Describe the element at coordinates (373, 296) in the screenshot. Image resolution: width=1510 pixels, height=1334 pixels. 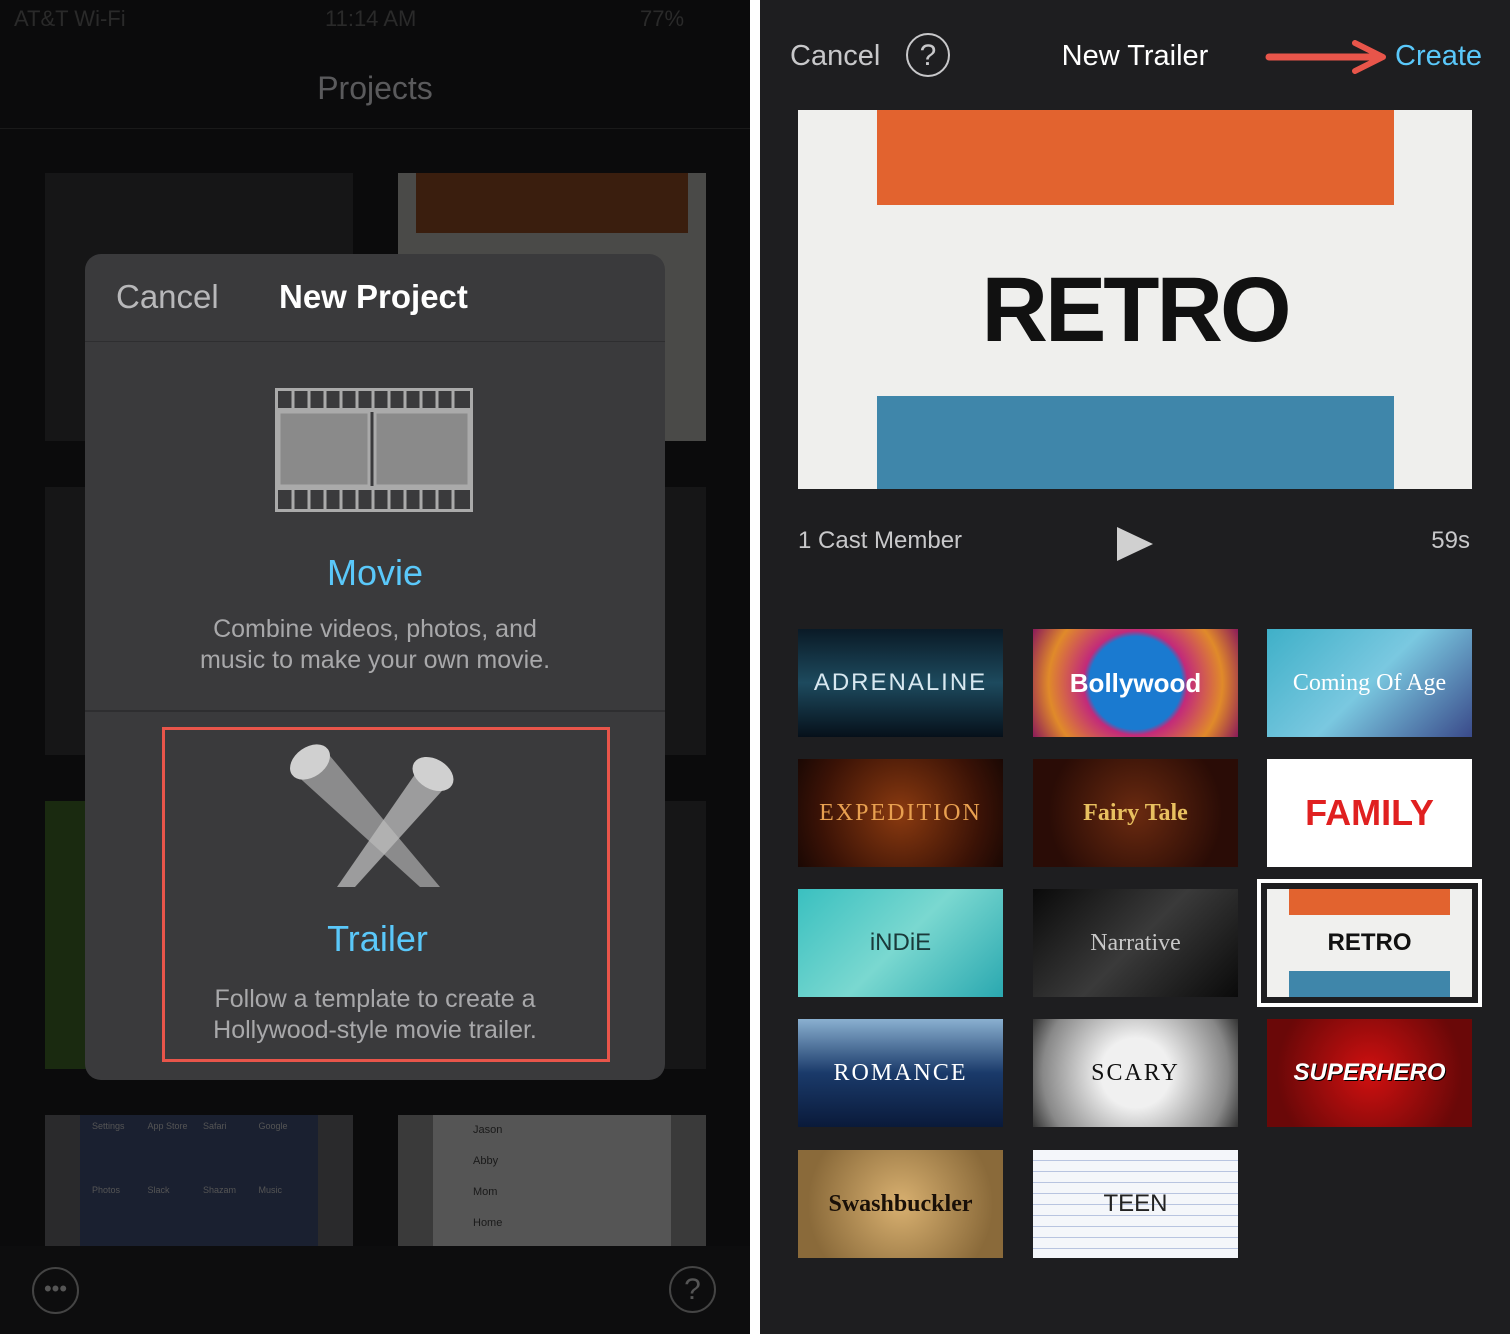
I see `dialog-title: New Project` at that location.